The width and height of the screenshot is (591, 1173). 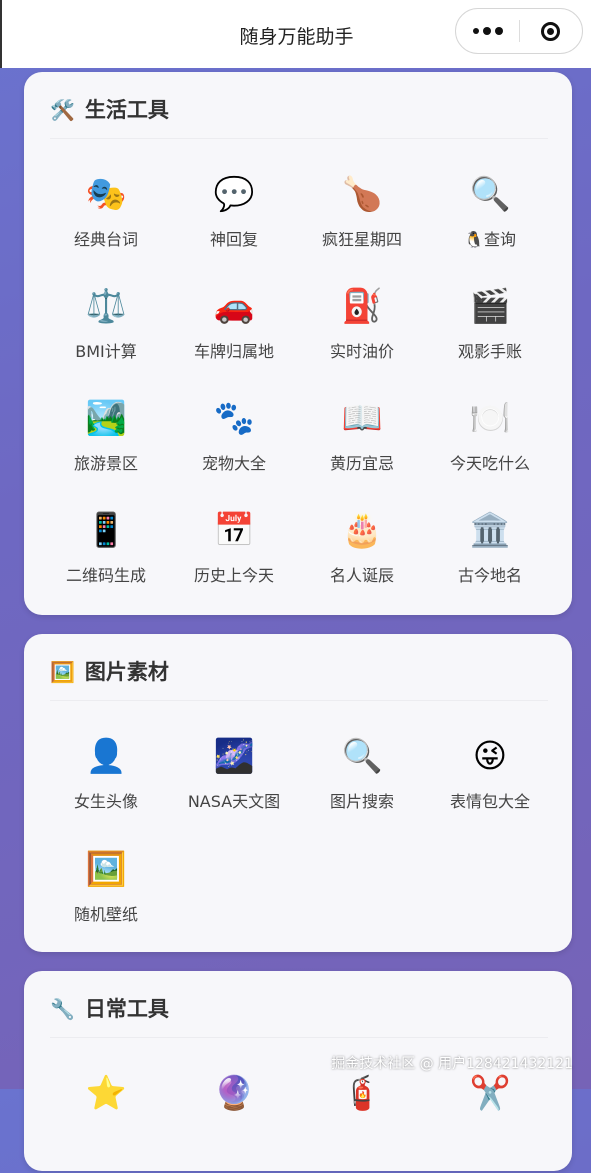 I want to click on section-title: 图片素材, so click(x=126, y=672).